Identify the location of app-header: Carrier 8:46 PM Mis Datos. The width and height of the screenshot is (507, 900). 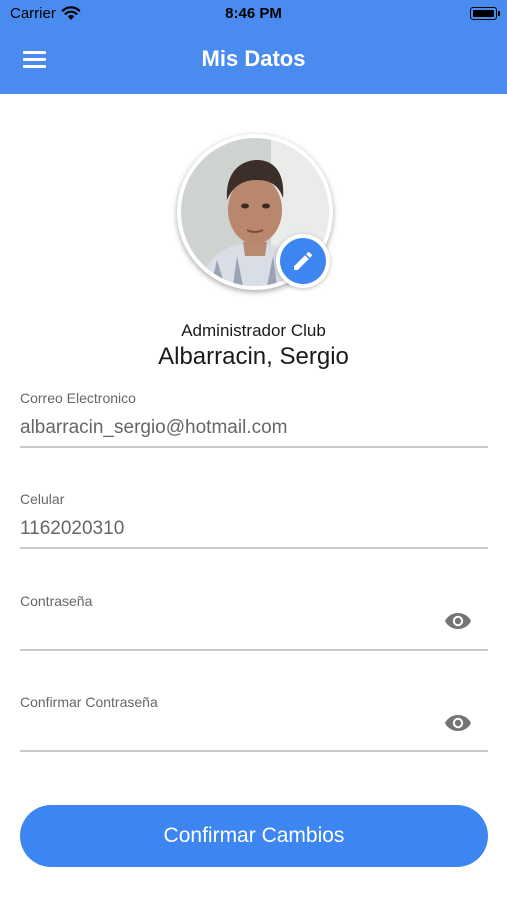
(253, 47).